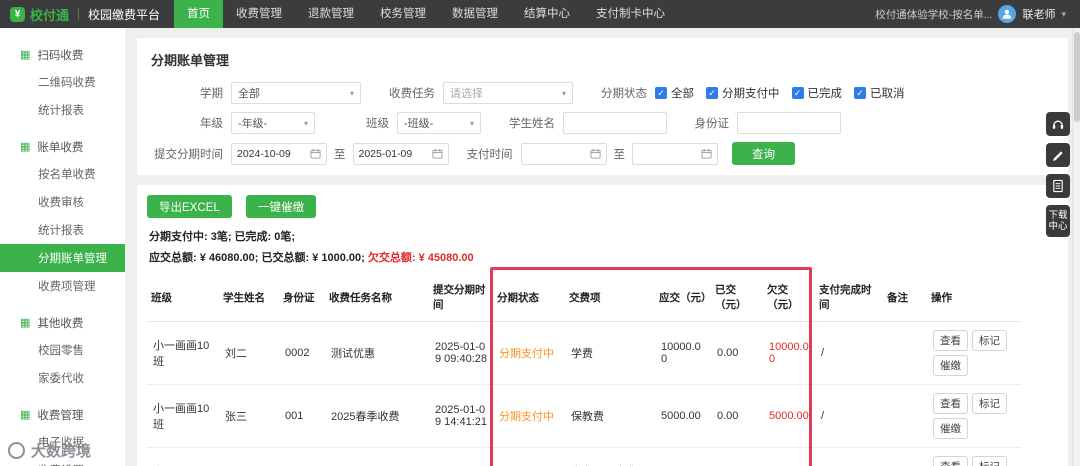  I want to click on export-excel-button: 导出EXCEL, so click(189, 206).